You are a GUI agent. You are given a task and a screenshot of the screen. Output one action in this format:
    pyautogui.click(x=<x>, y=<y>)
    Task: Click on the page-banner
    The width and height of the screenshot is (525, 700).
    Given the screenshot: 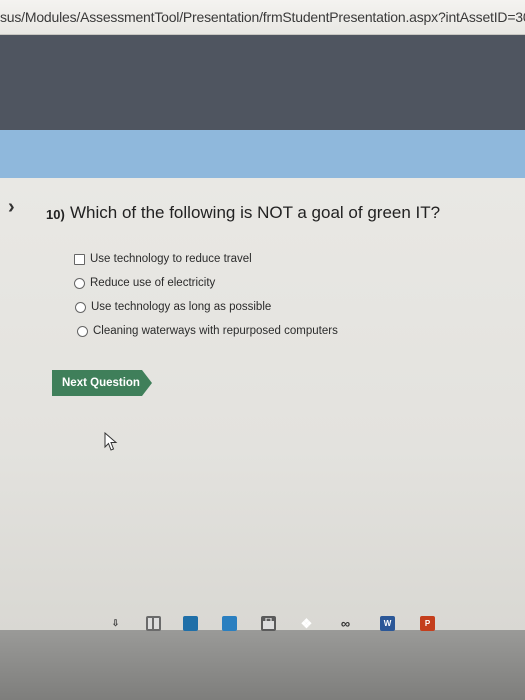 What is the action you would take?
    pyautogui.click(x=262, y=154)
    